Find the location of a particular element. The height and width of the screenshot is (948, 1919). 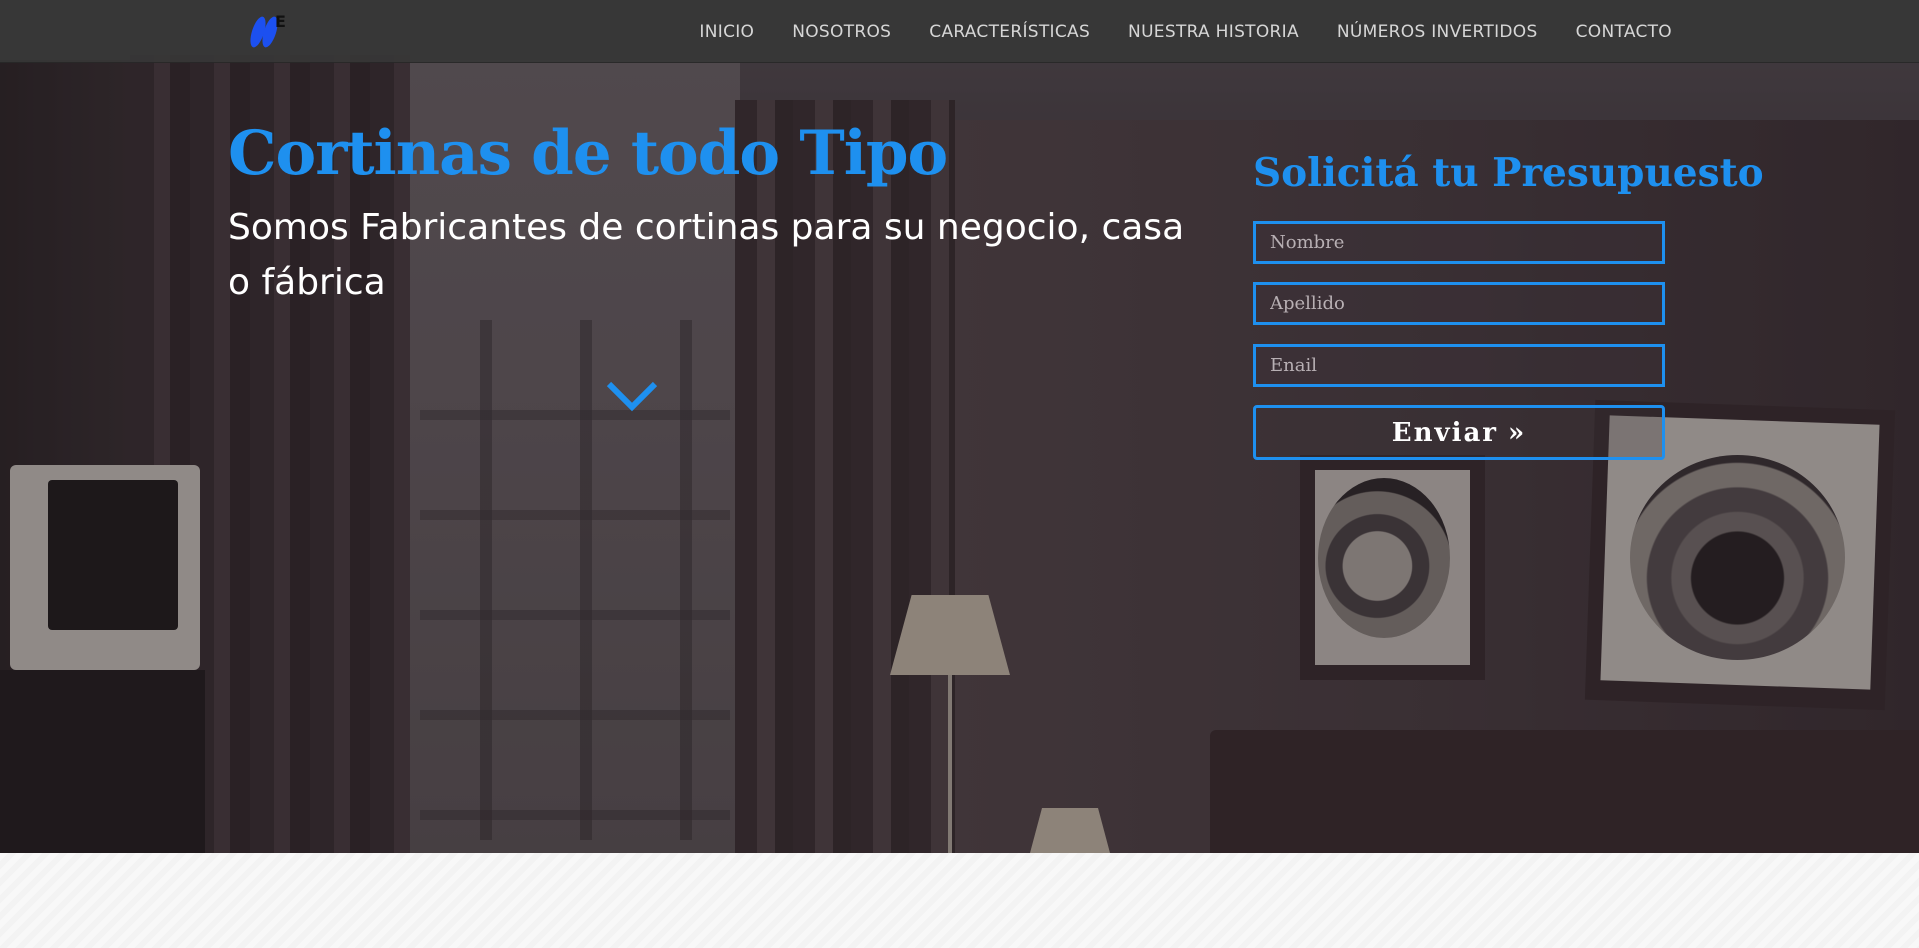

chevron-down-icon is located at coordinates (632, 396).